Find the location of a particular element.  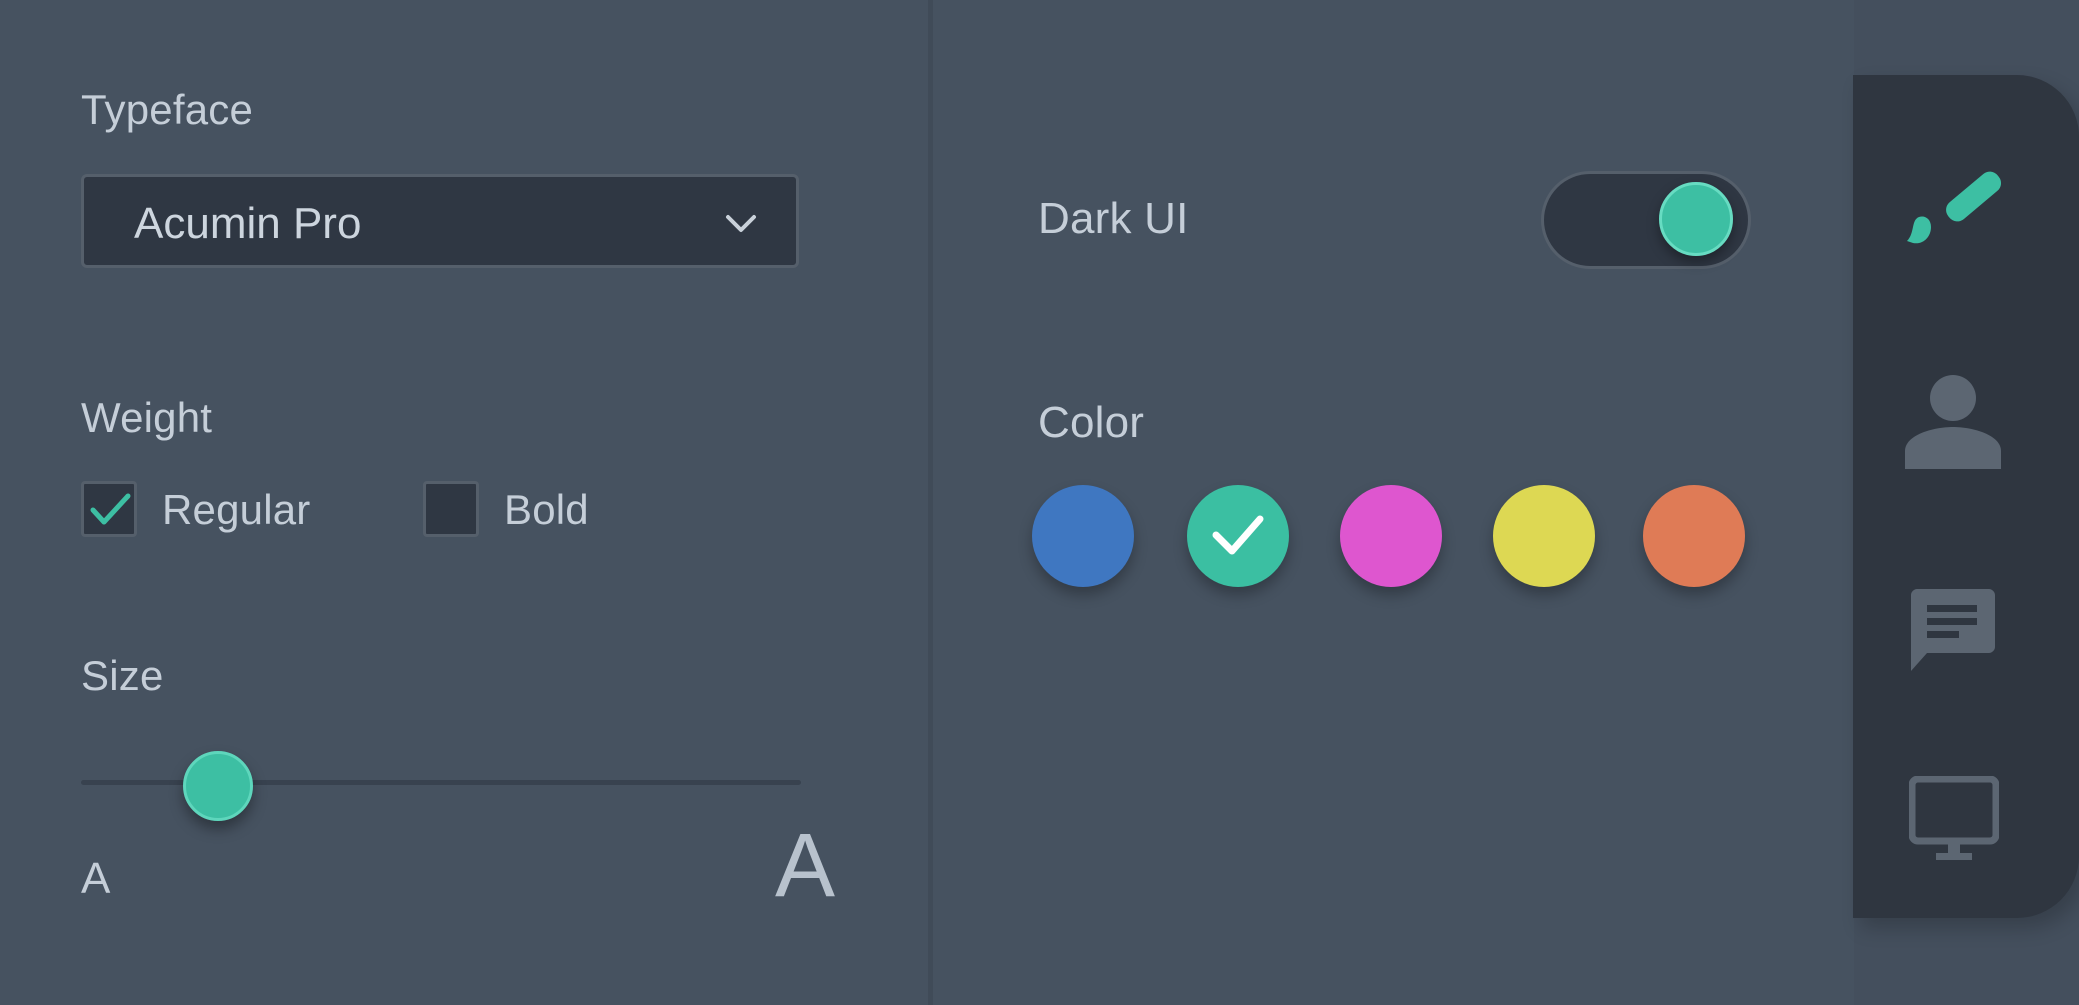

color-label: Color is located at coordinates (1091, 422).